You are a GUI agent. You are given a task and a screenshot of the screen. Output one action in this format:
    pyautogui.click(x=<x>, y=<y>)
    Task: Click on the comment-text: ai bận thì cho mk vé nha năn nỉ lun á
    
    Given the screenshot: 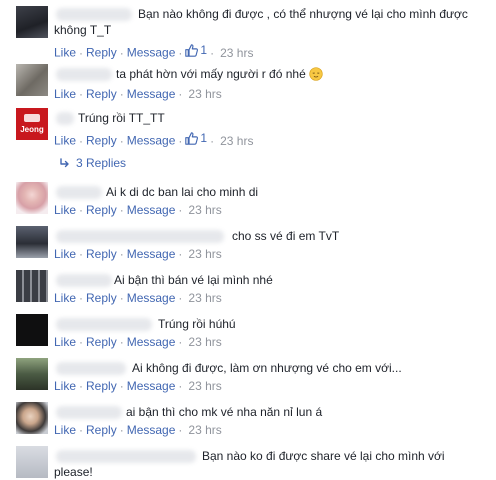 What is the action you would take?
    pyautogui.click(x=224, y=412)
    